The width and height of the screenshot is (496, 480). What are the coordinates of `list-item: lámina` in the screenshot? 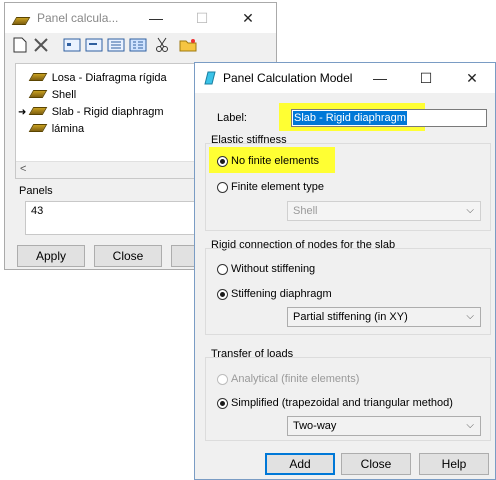 It's located at (51, 129).